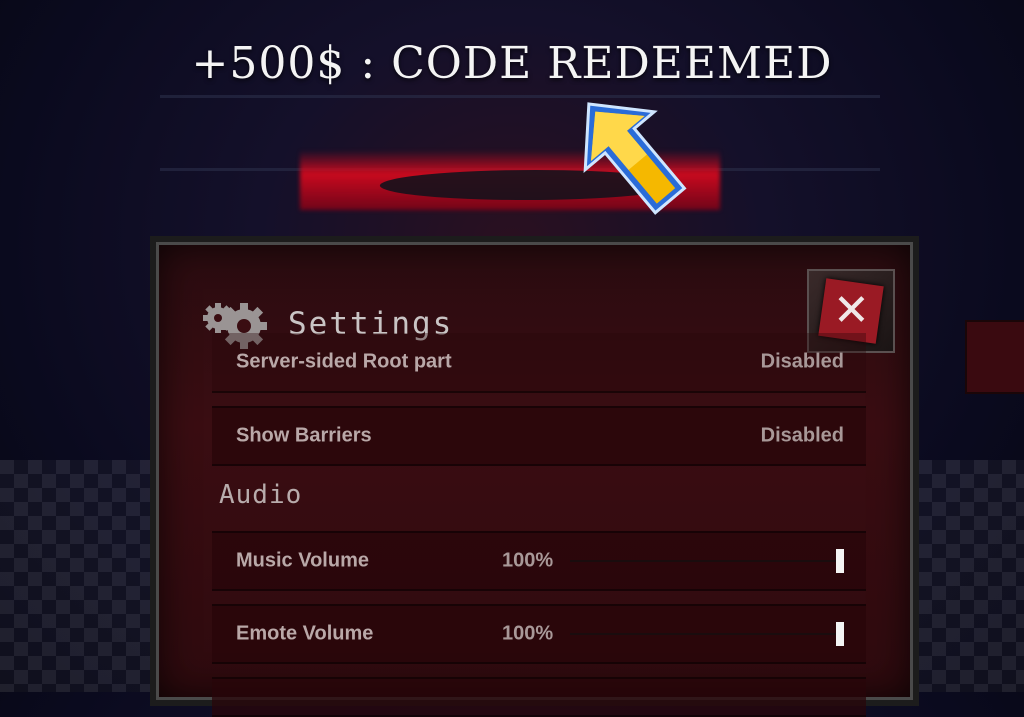 The image size is (1024, 717). Describe the element at coordinates (512, 63) in the screenshot. I see `code-redeemed-banner: +500$ : CODE REDEEMED` at that location.